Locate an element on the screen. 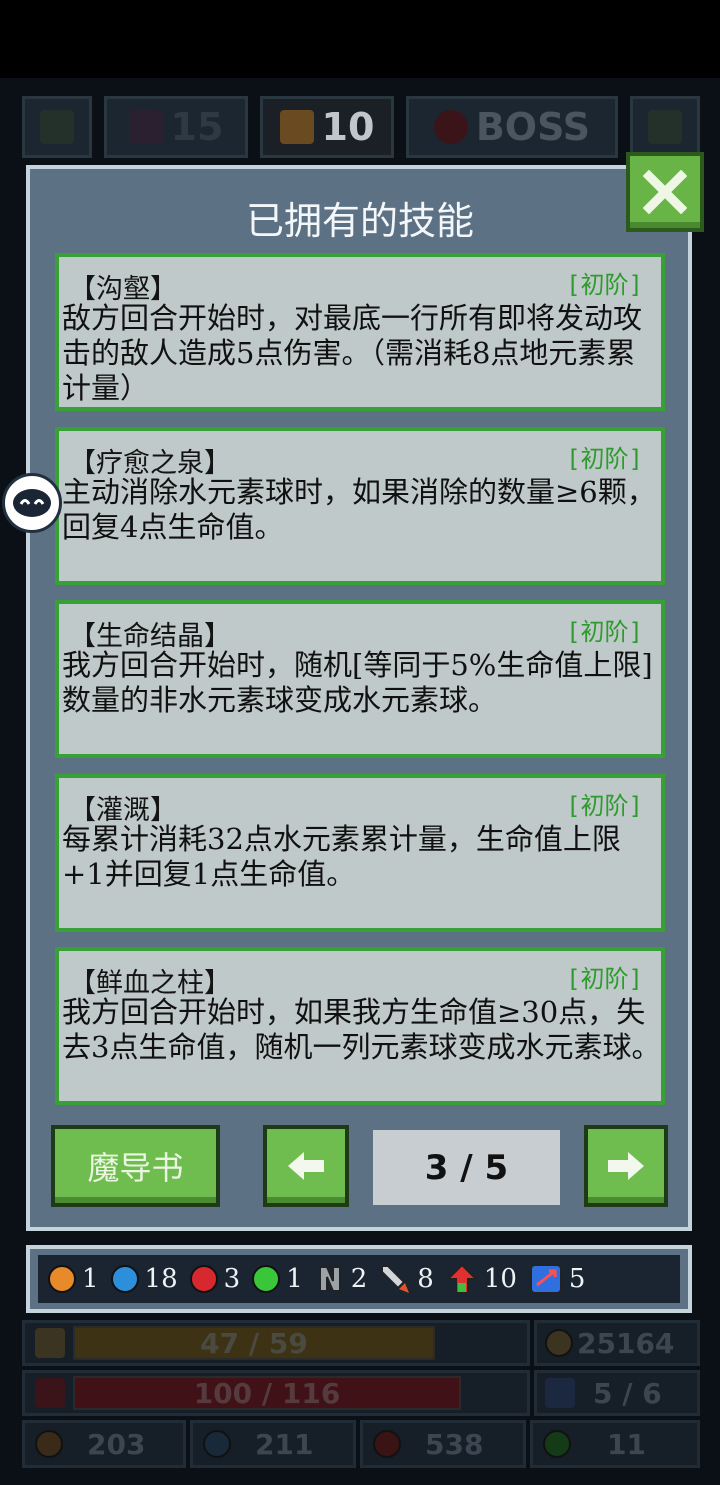  blue-orb-icon is located at coordinates (124, 1279).